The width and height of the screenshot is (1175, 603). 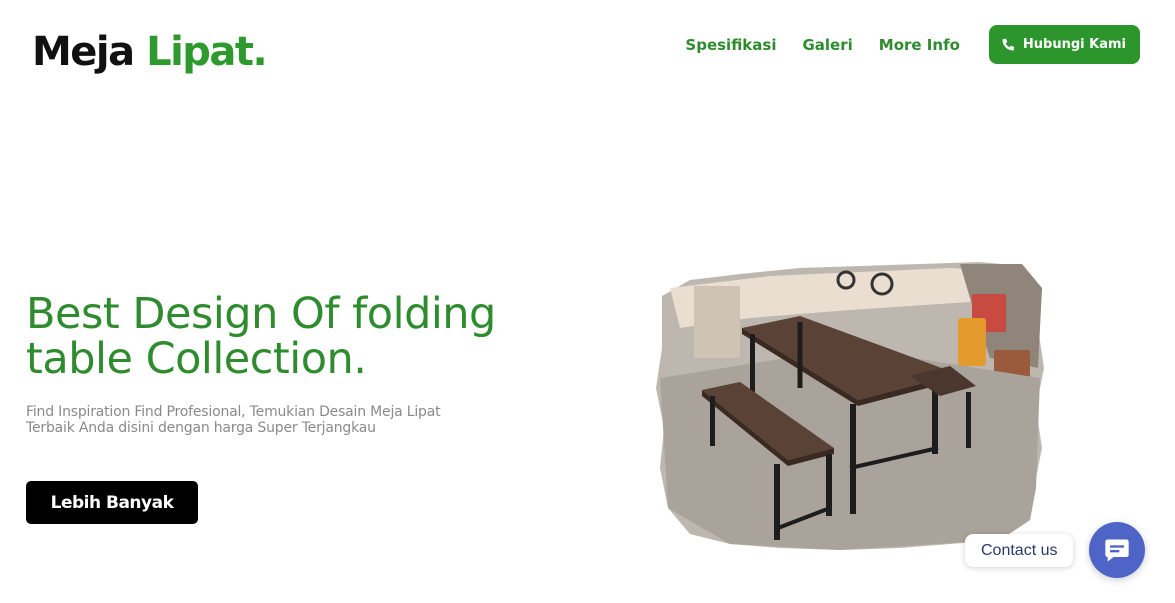 I want to click on nav-link-galeri: Galeri, so click(x=827, y=45).